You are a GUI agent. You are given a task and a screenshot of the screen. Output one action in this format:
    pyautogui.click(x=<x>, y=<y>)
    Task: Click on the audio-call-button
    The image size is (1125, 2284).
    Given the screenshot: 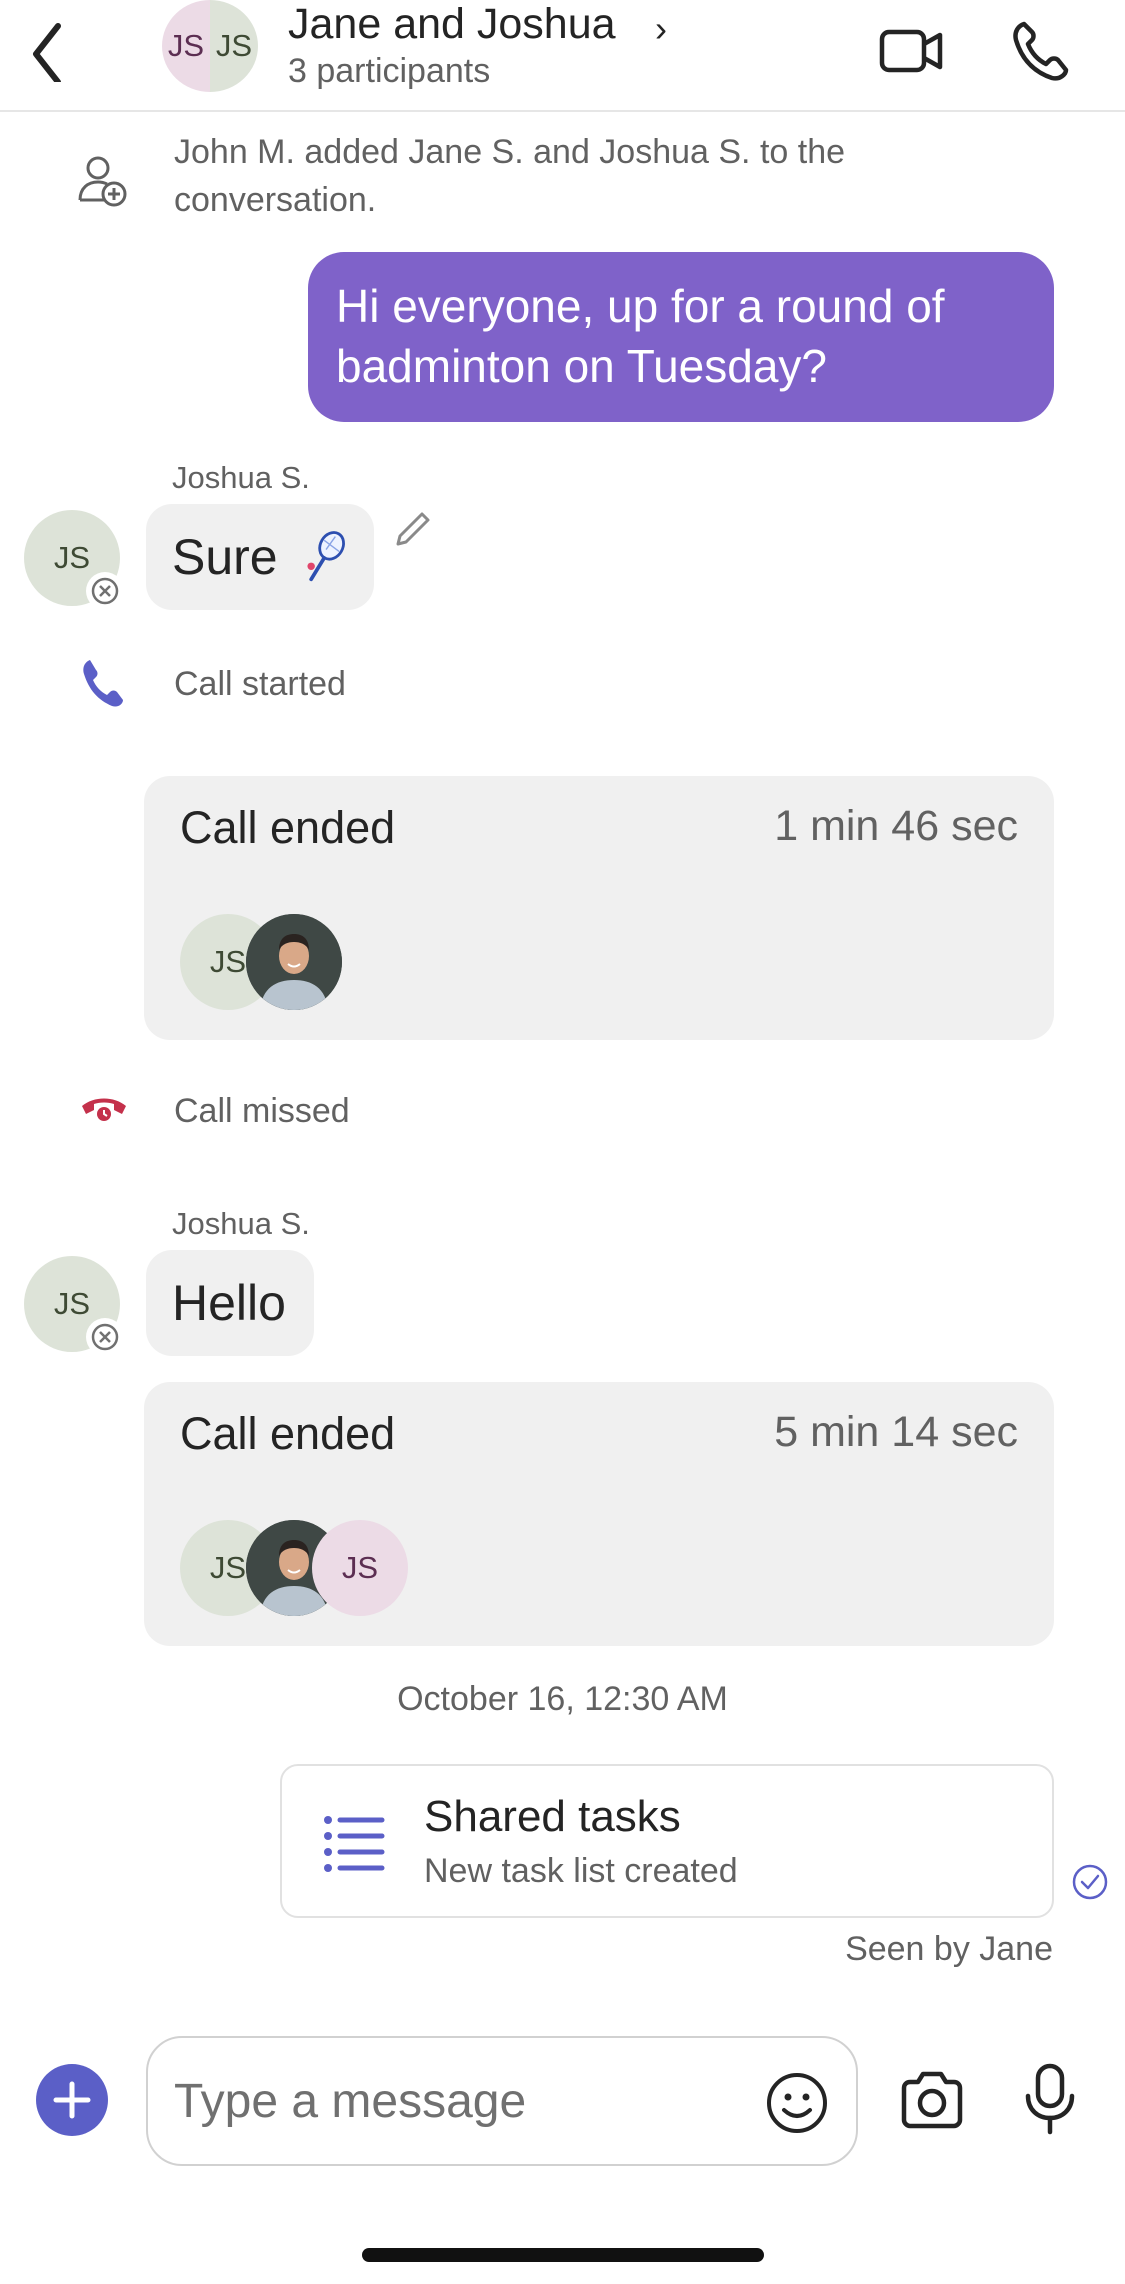 What is the action you would take?
    pyautogui.click(x=1040, y=50)
    